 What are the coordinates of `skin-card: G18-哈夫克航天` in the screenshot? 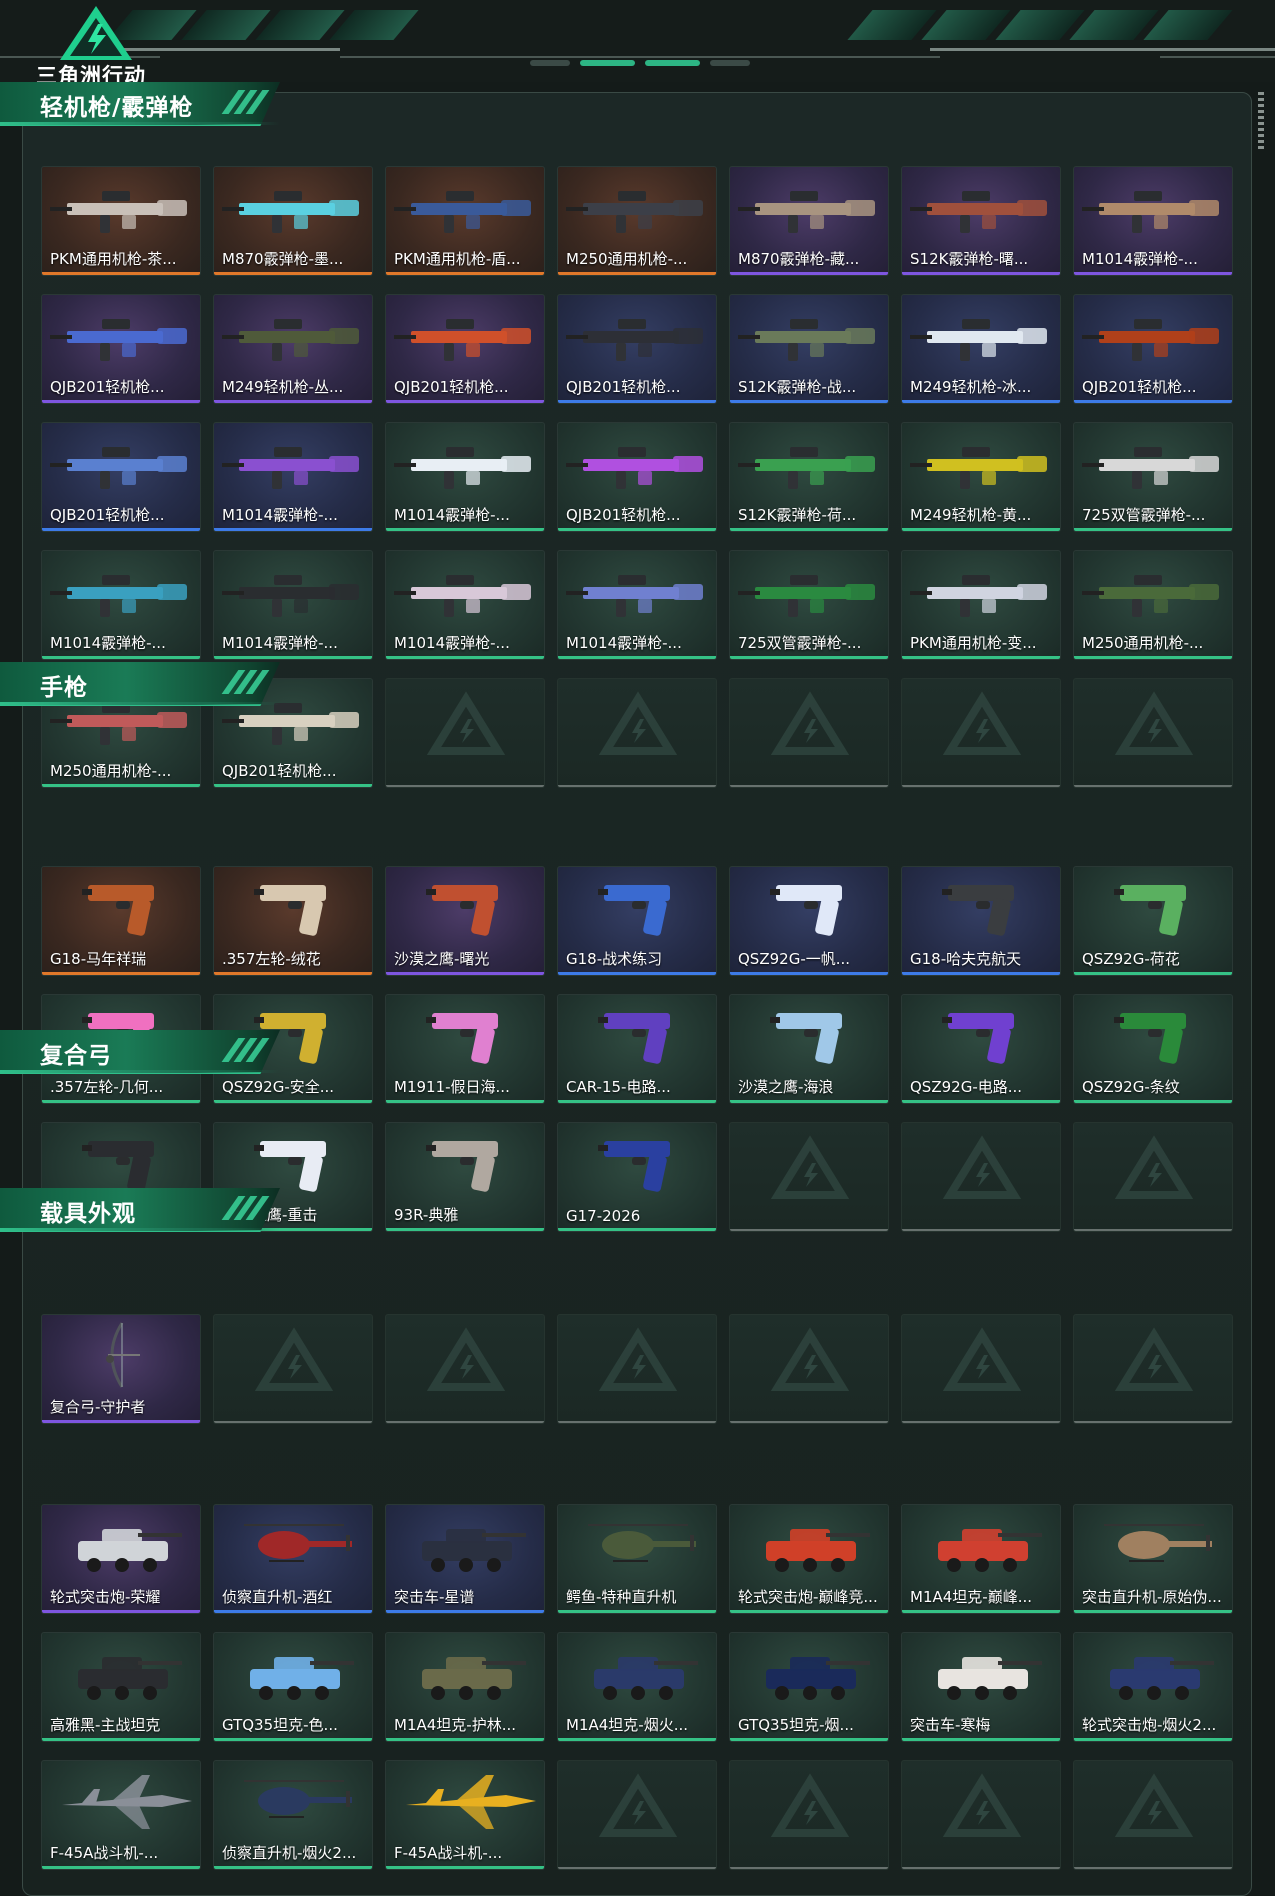 It's located at (981, 921).